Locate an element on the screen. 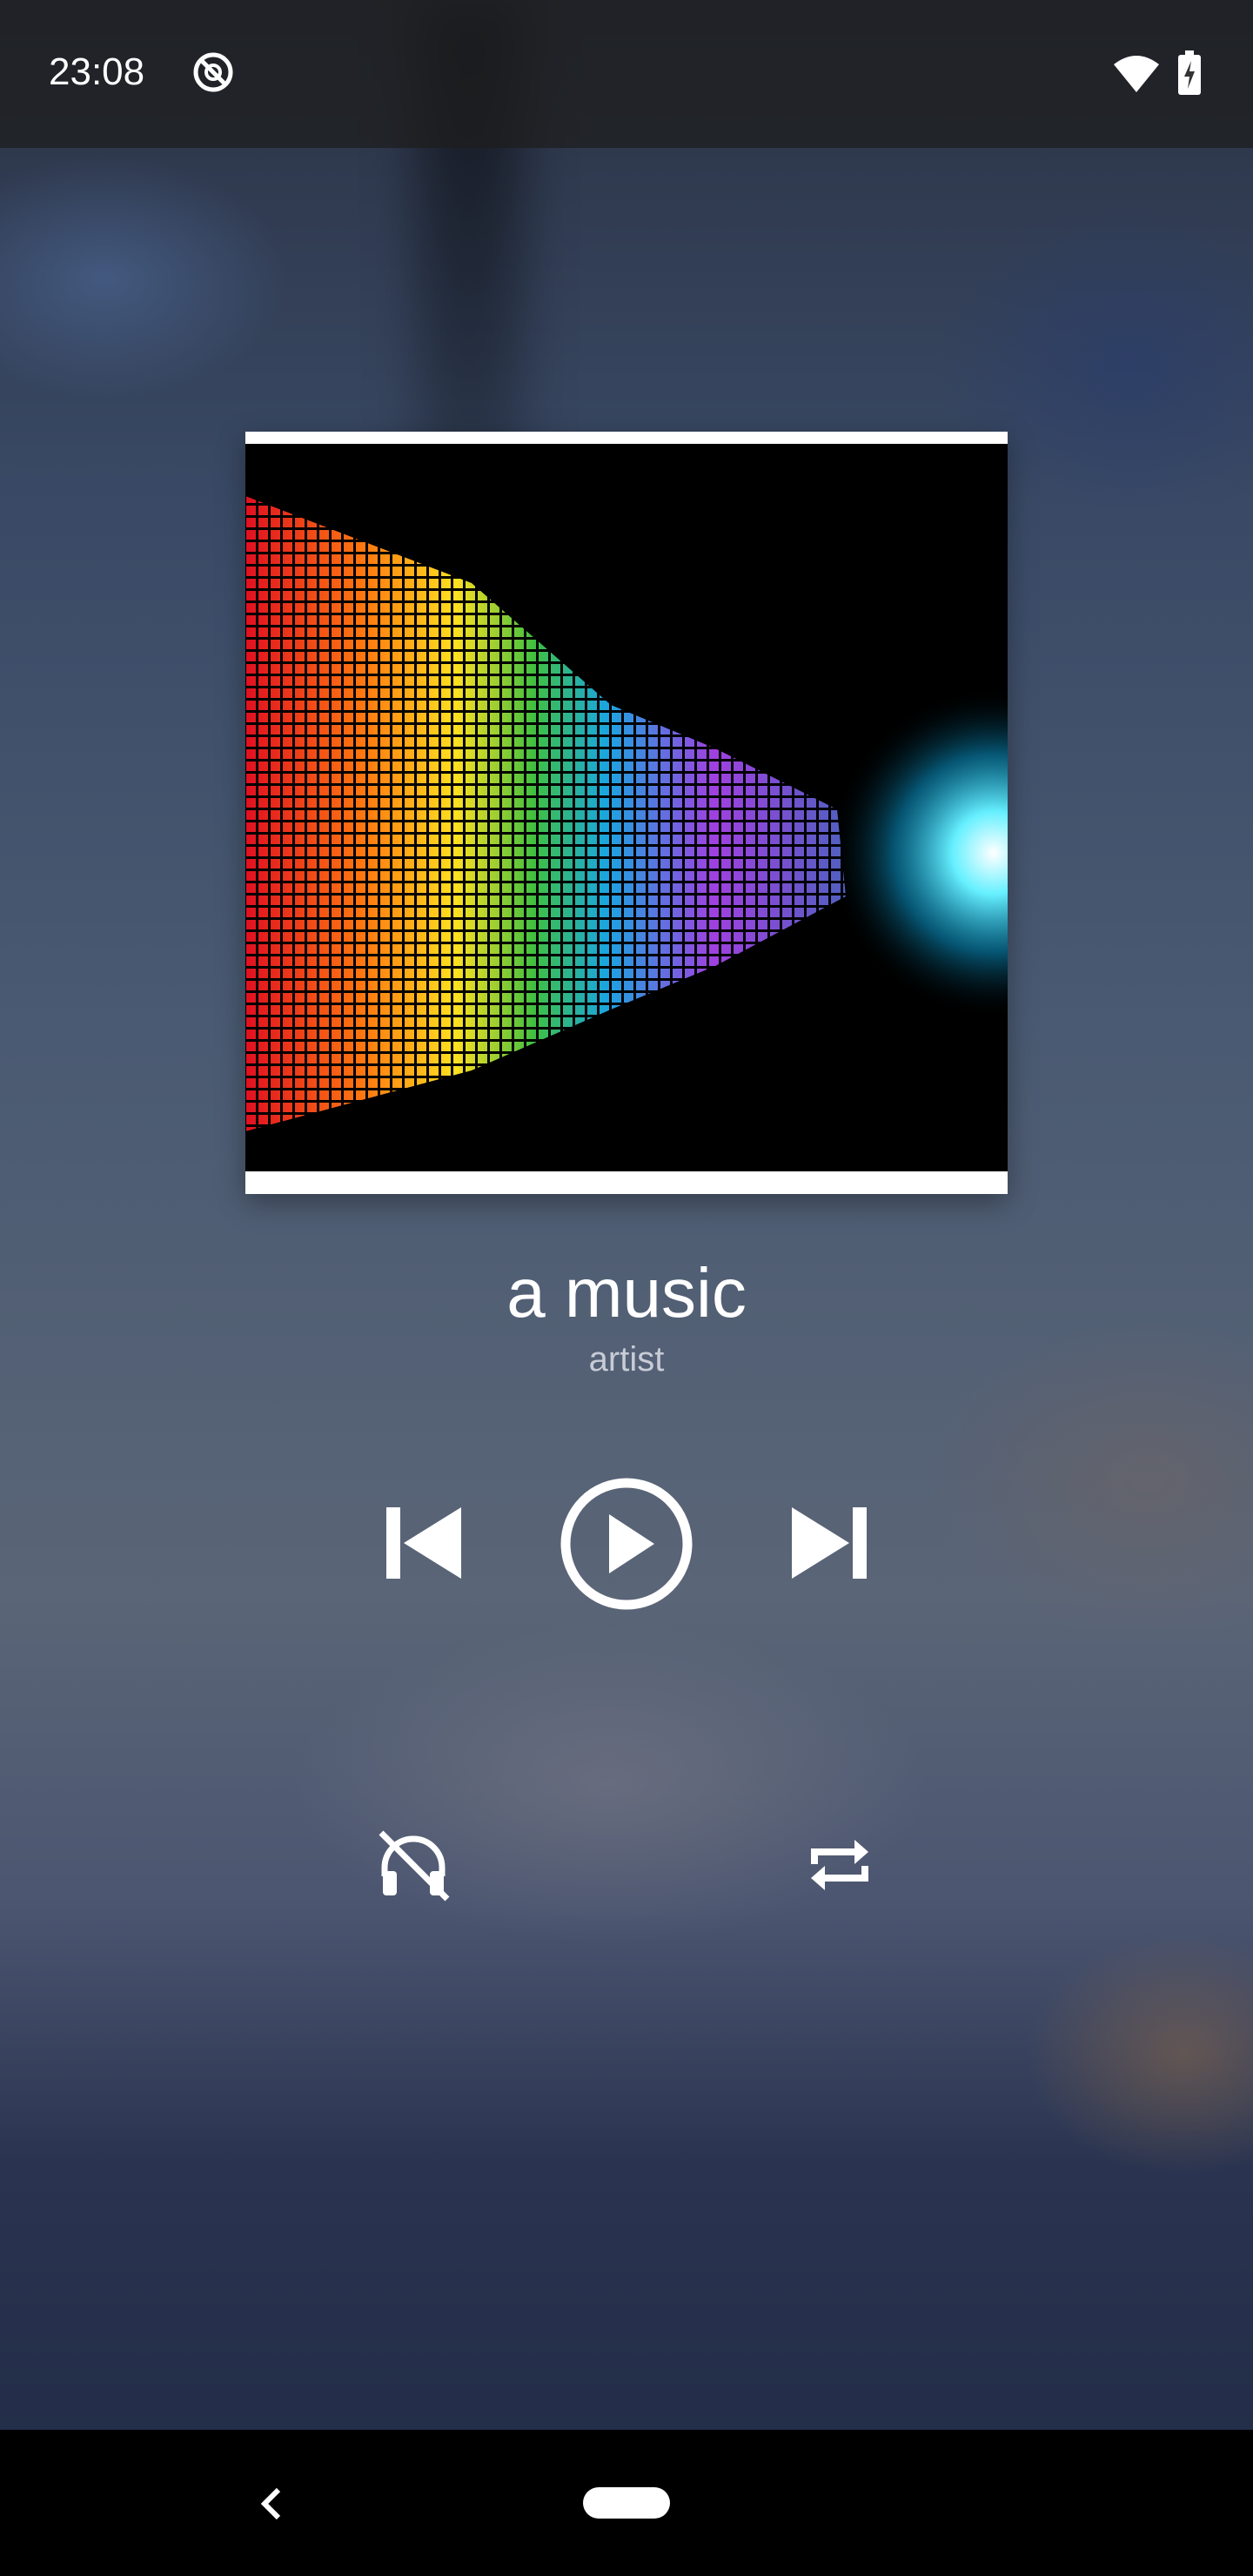  skip-next-icon is located at coordinates (831, 1543).